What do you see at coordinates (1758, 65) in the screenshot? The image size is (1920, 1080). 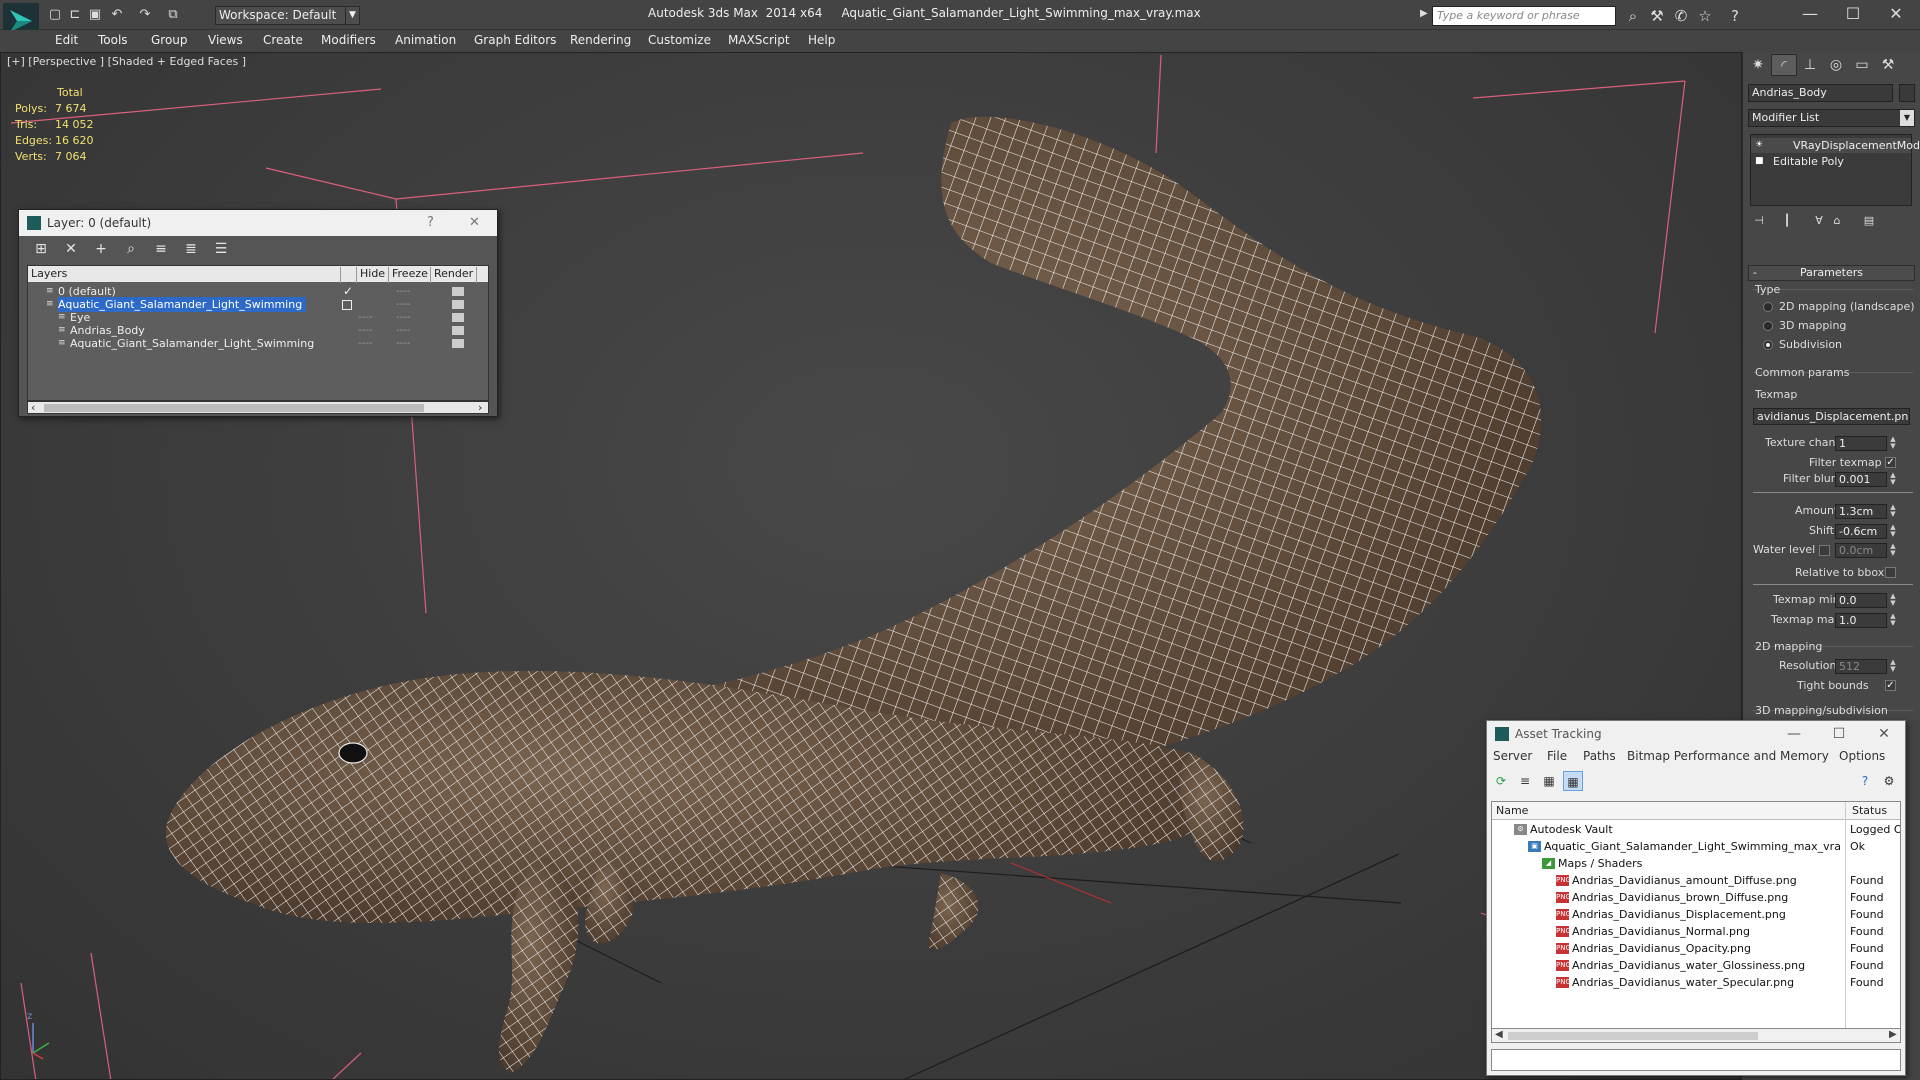 I see `create-tab-icon: ✷` at bounding box center [1758, 65].